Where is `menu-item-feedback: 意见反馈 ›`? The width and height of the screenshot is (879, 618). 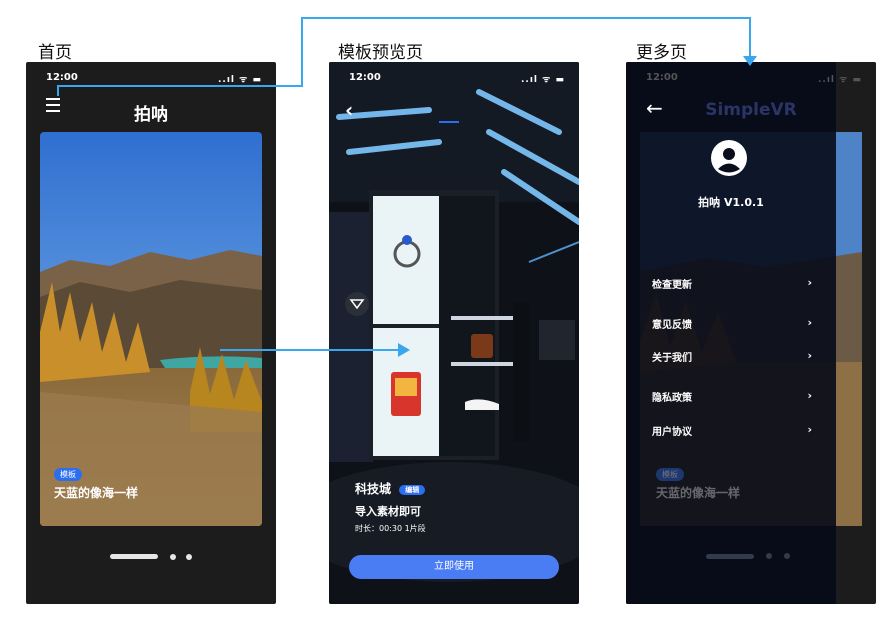
menu-item-feedback: 意见反馈 › is located at coordinates (732, 324).